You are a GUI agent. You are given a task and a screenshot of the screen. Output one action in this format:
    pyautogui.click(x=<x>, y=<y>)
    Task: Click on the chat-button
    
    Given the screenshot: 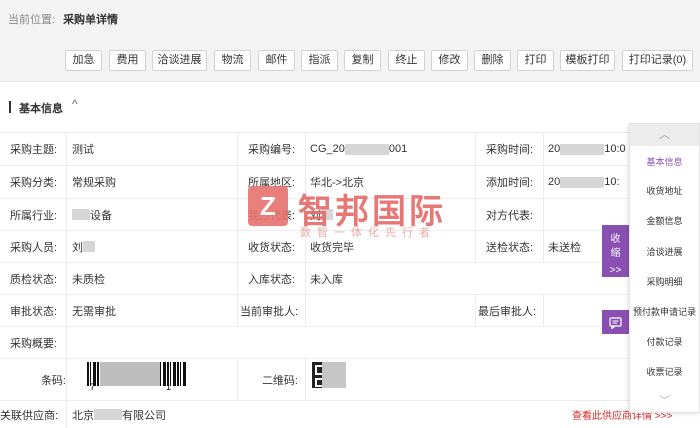 What is the action you would take?
    pyautogui.click(x=615, y=322)
    